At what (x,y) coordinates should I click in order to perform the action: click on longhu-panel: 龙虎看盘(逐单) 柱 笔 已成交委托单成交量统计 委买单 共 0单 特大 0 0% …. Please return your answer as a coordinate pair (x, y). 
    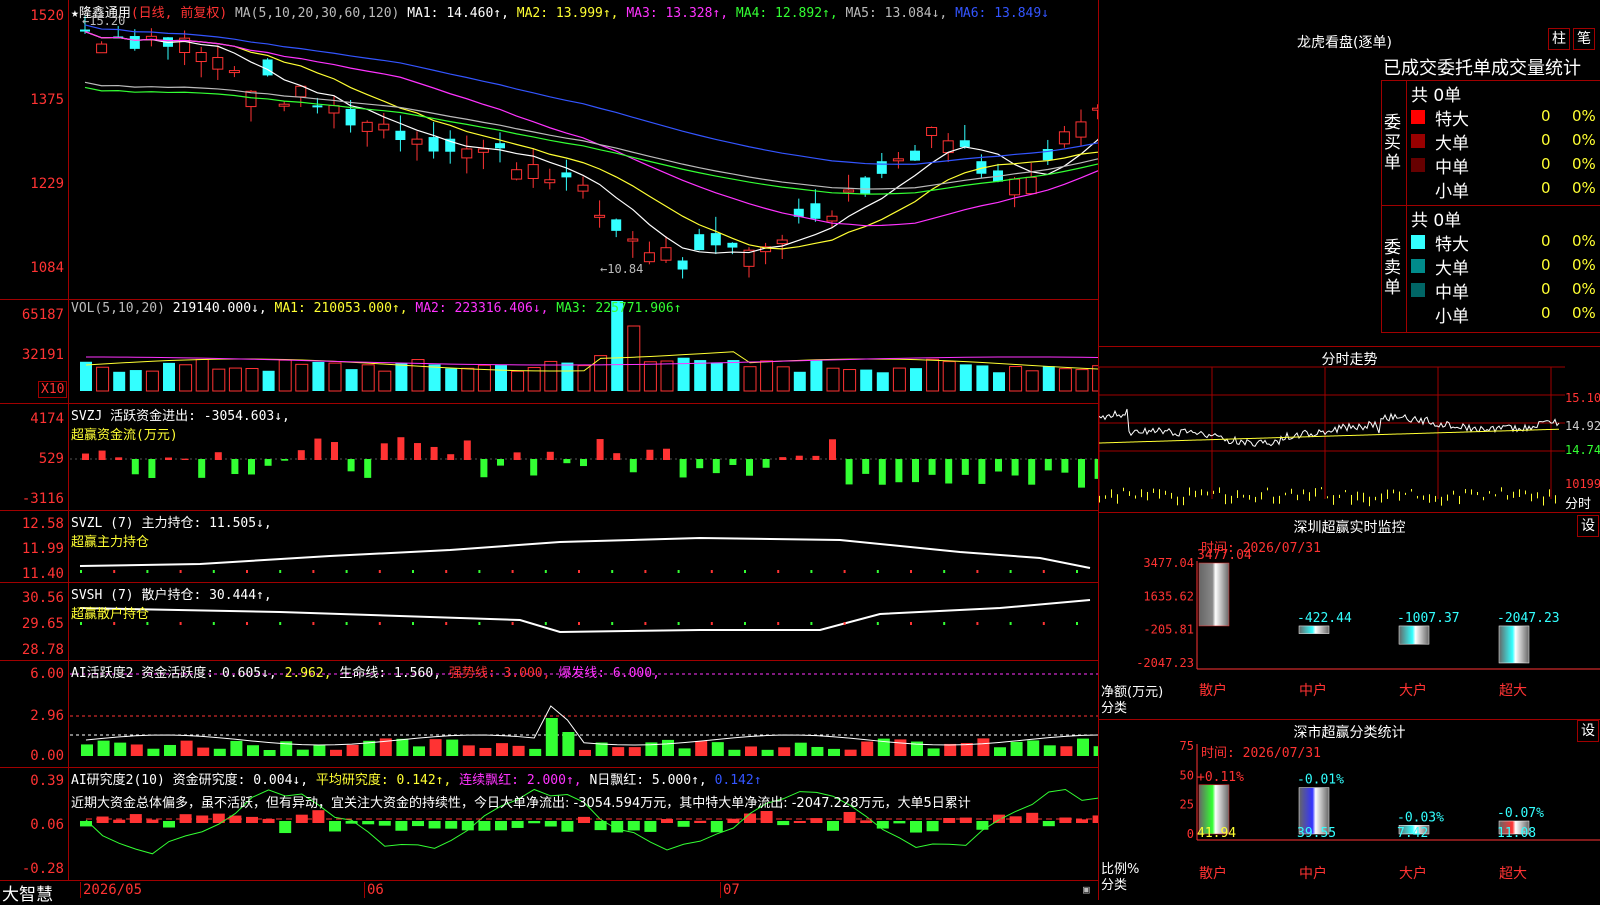
    Looking at the image, I should click on (1349, 173).